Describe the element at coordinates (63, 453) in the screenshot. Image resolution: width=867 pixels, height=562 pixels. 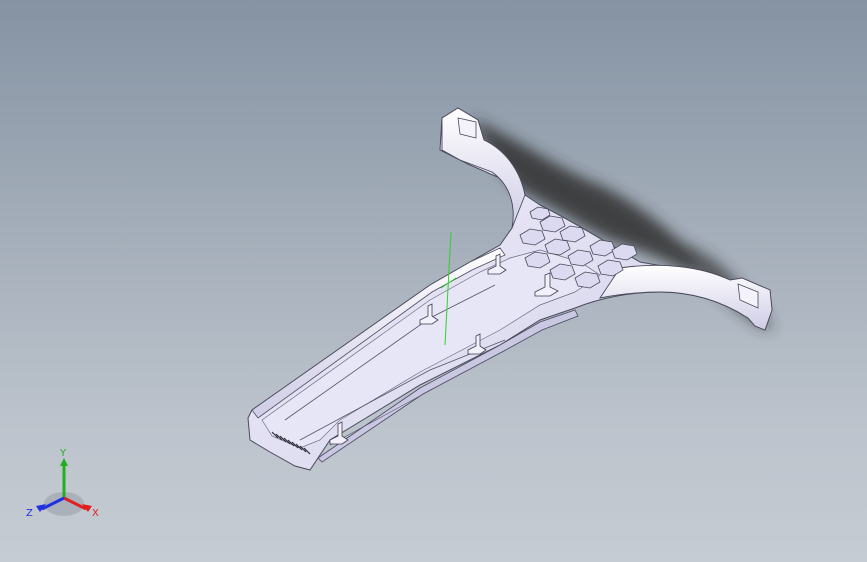
I see `triad-y-label: Y` at that location.